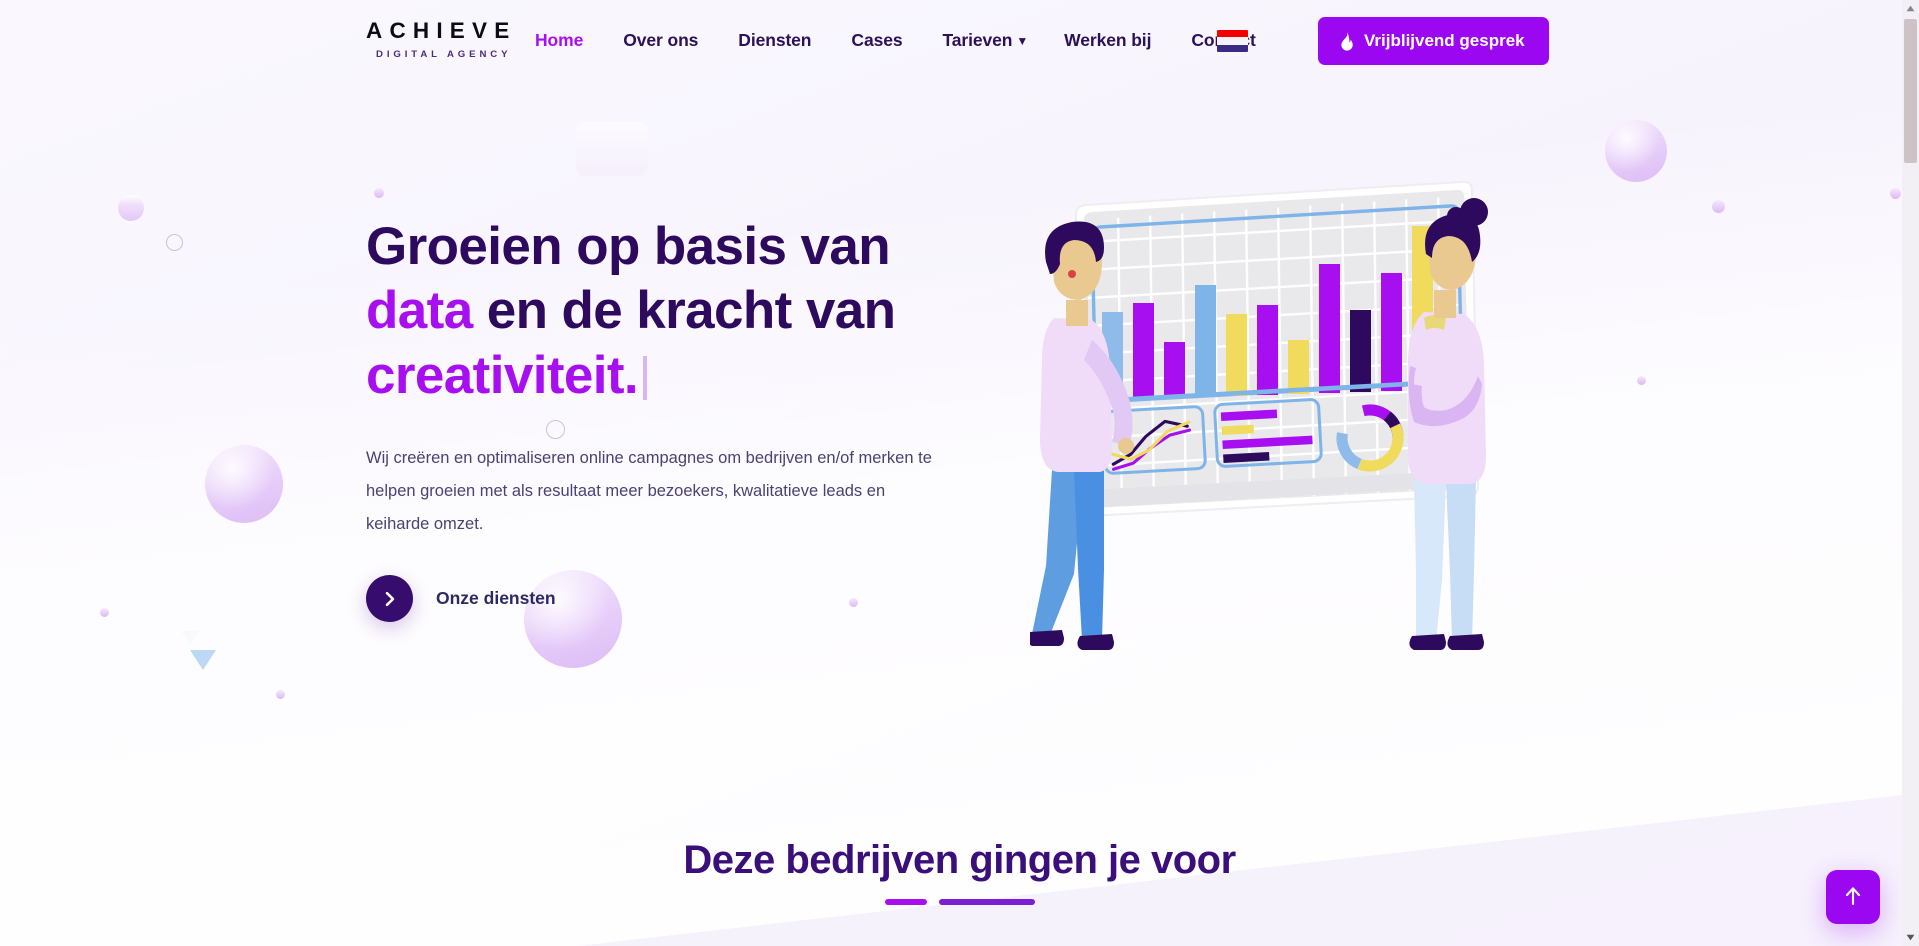 The image size is (1919, 946). I want to click on headline-line-2: en de kracht van, so click(684, 311).